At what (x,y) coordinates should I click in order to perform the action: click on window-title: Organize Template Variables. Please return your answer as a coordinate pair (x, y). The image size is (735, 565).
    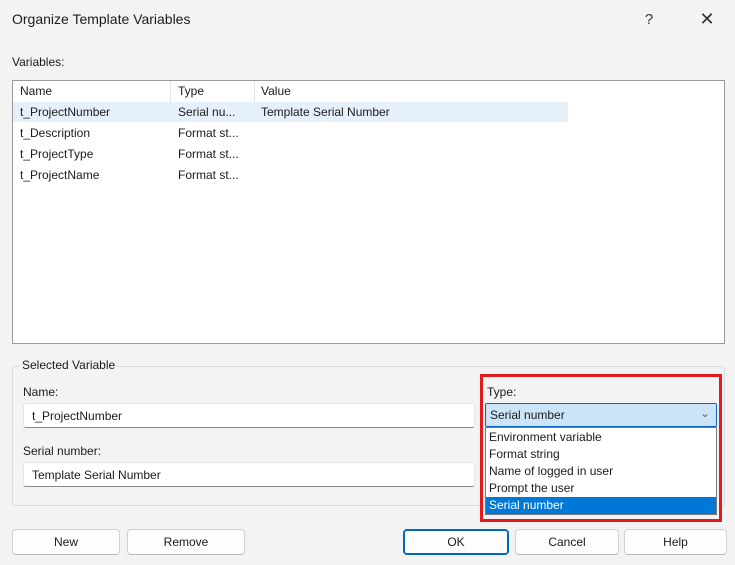
    Looking at the image, I should click on (101, 19).